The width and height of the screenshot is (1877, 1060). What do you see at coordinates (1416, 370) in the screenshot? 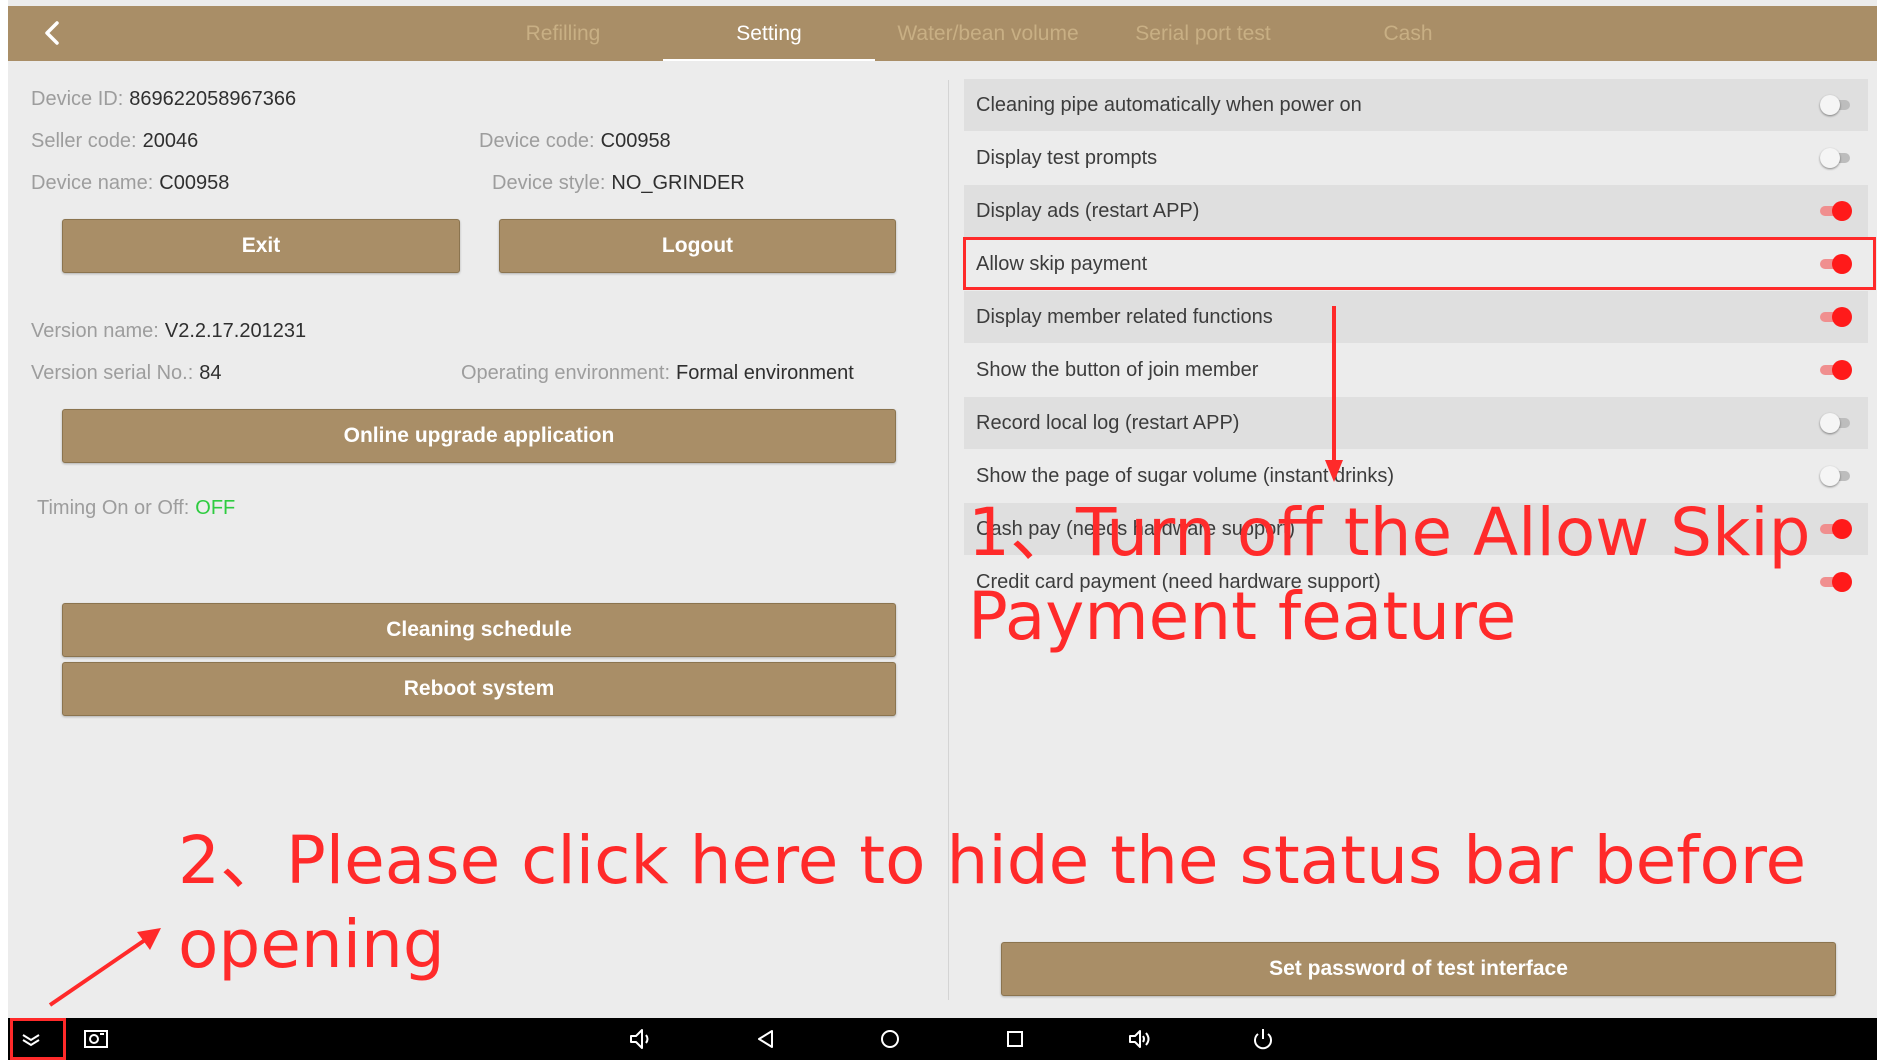
I see `setting-row-join-member: Show the button of join member` at bounding box center [1416, 370].